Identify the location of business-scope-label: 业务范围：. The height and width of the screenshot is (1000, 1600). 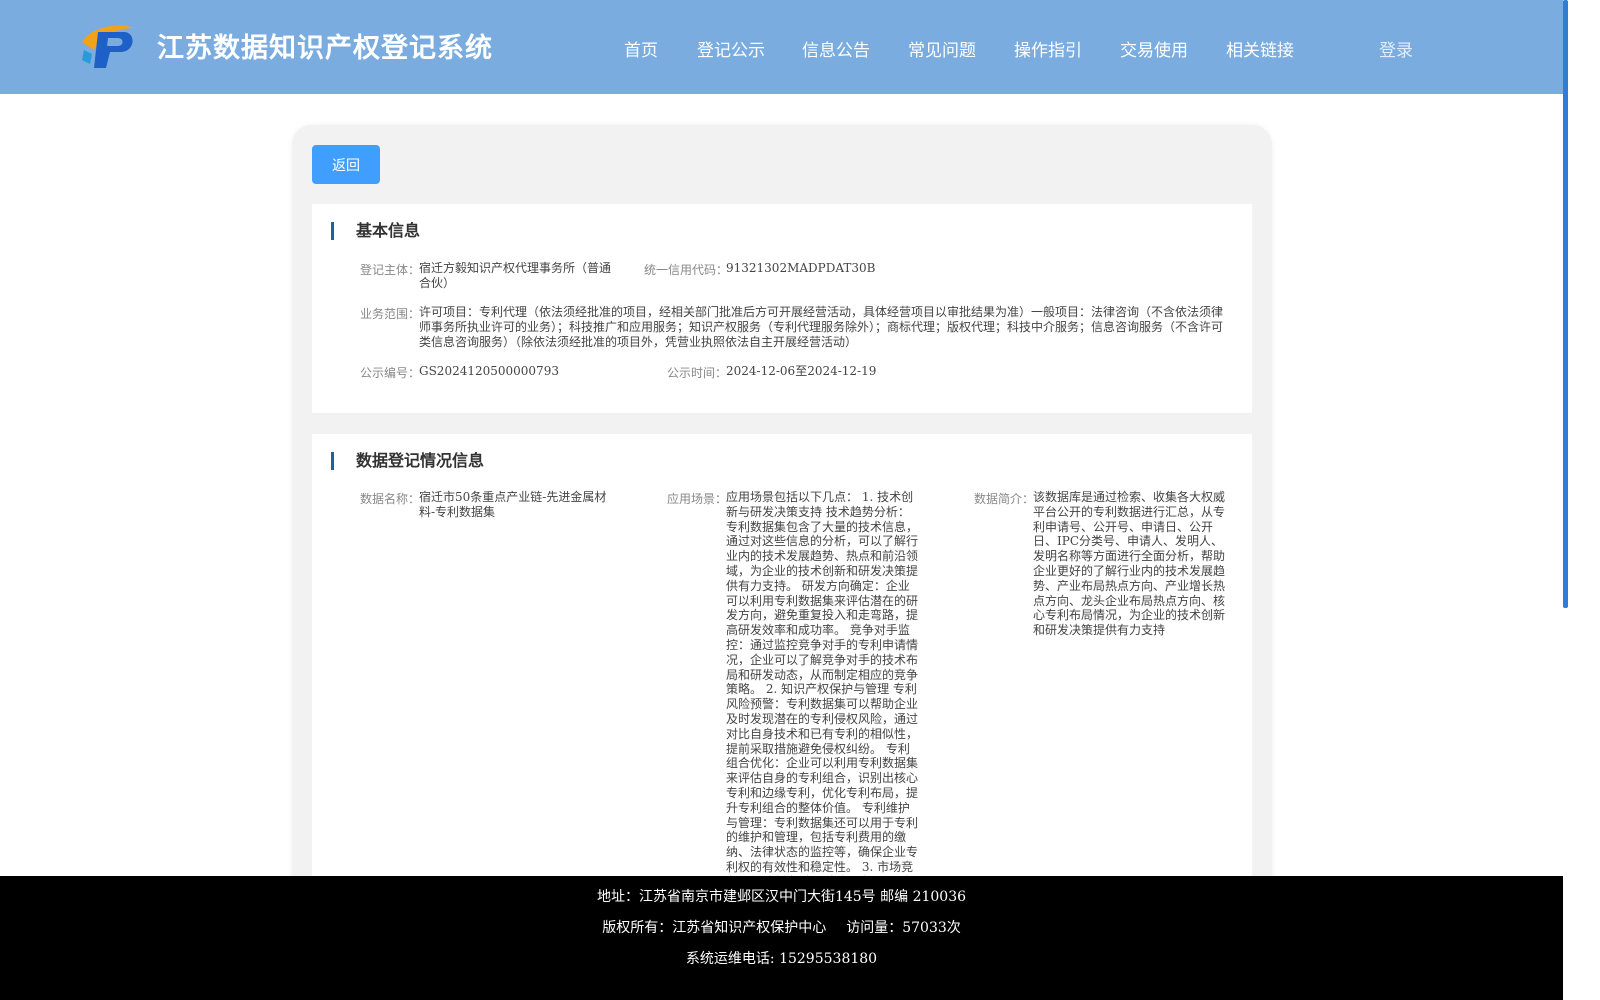
(390, 314).